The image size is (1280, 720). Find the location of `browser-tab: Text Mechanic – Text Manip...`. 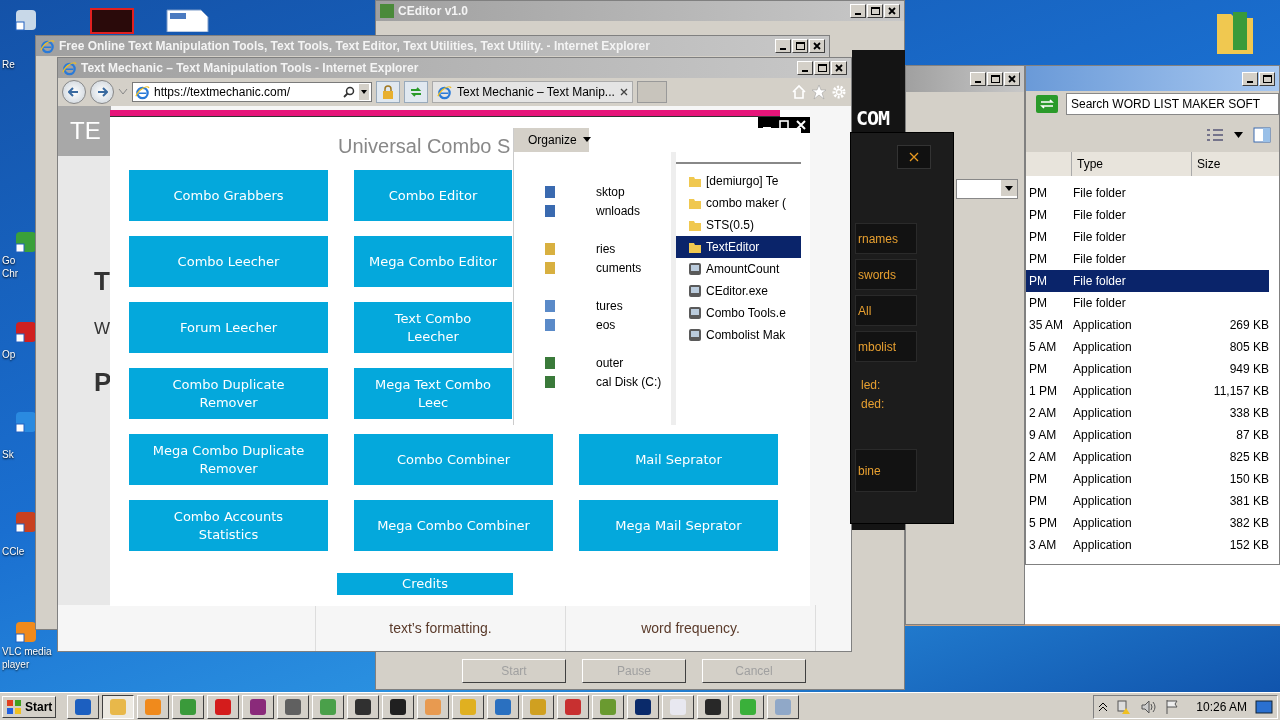

browser-tab: Text Mechanic – Text Manip... is located at coordinates (532, 92).